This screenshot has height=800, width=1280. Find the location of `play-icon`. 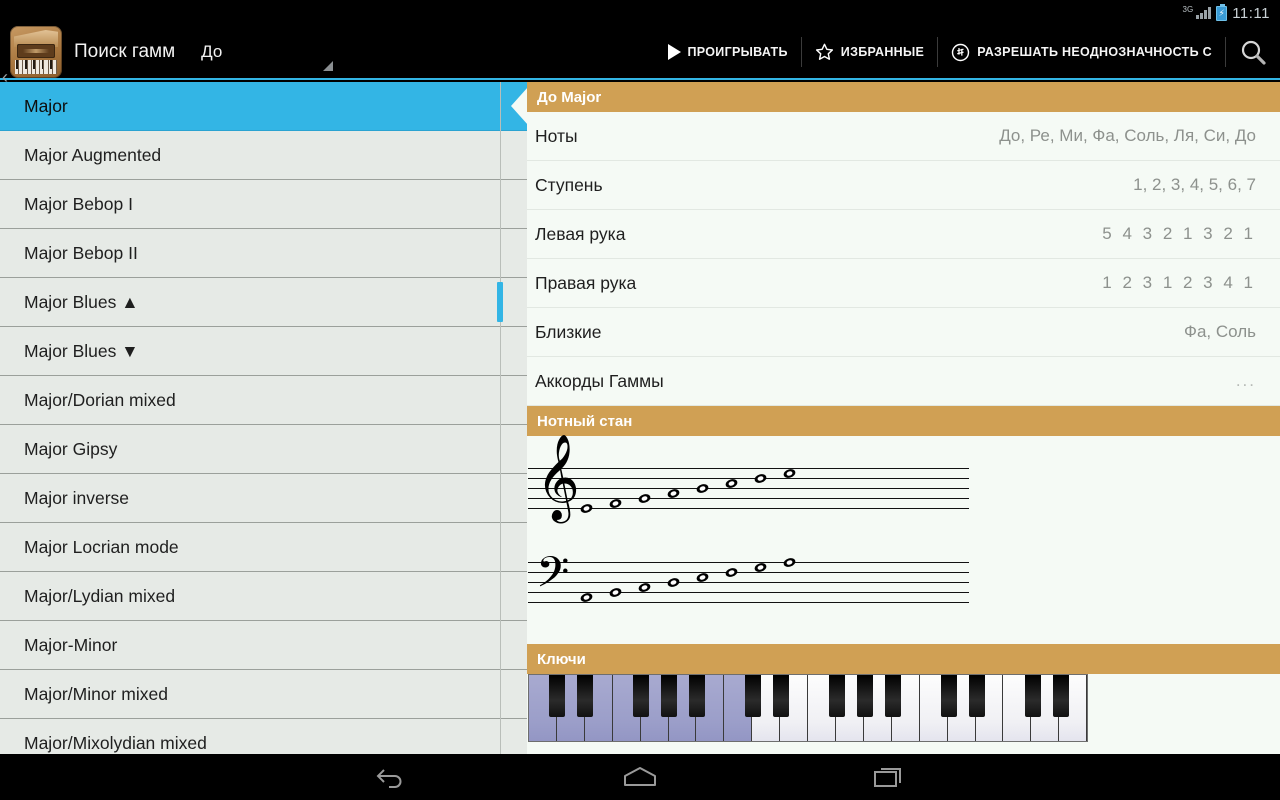

play-icon is located at coordinates (674, 52).